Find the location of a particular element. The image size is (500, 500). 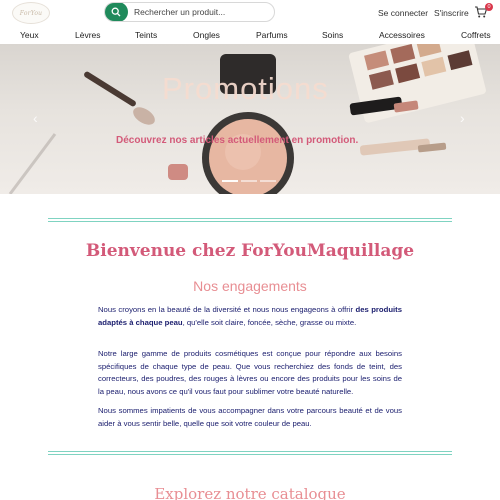

nav-item-soins: Soins is located at coordinates (332, 35).